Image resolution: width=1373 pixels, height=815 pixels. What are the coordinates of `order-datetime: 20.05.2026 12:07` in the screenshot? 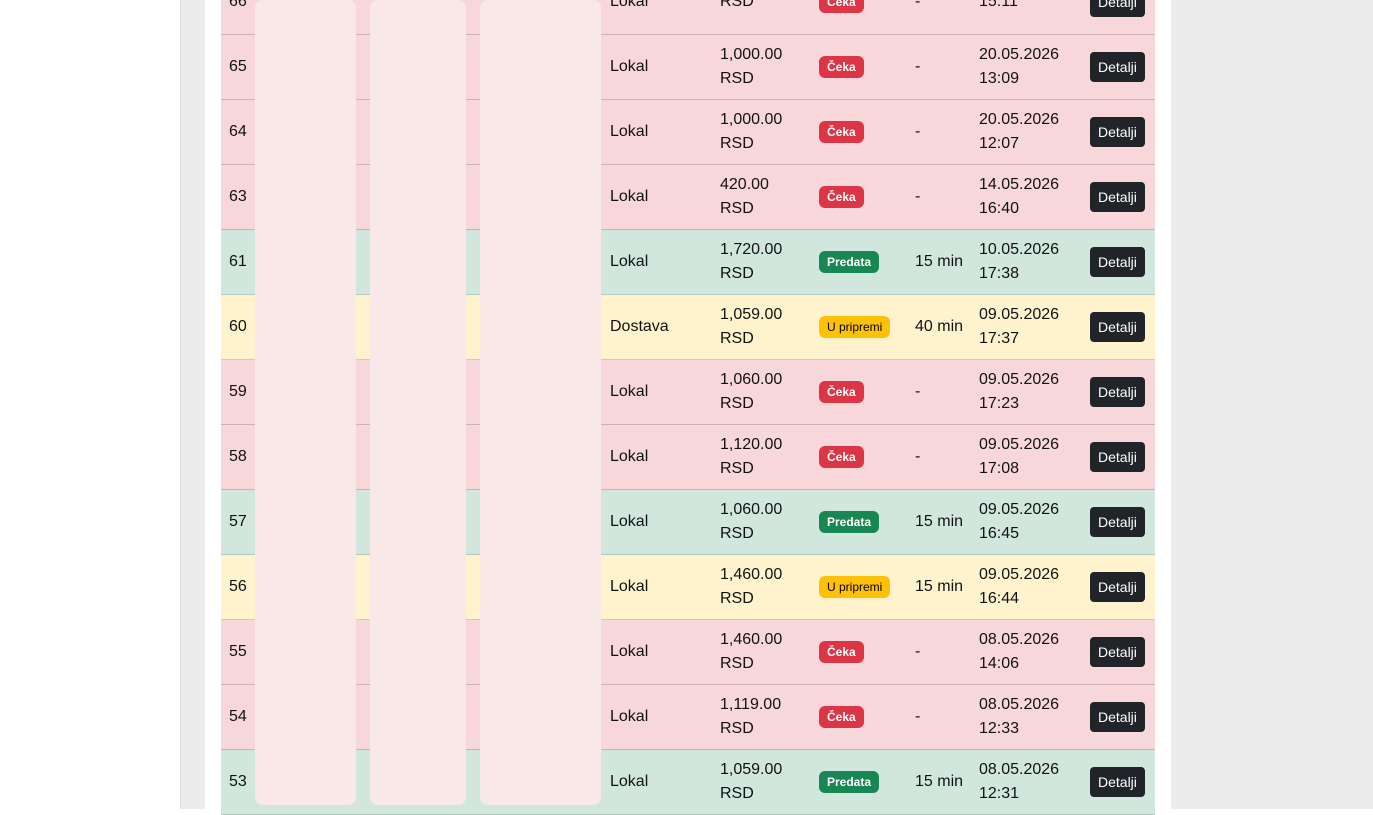 It's located at (1019, 132).